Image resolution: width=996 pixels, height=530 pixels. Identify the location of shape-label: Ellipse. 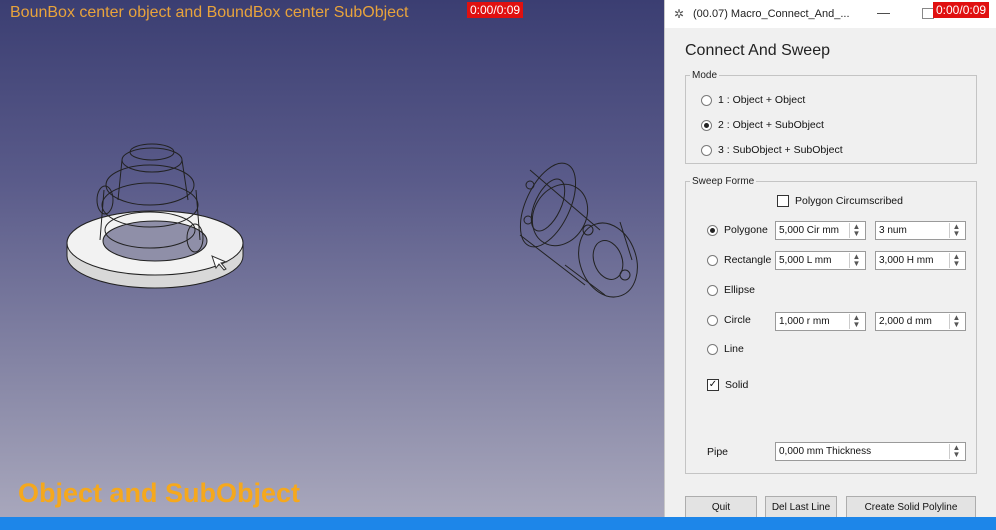
(739, 290).